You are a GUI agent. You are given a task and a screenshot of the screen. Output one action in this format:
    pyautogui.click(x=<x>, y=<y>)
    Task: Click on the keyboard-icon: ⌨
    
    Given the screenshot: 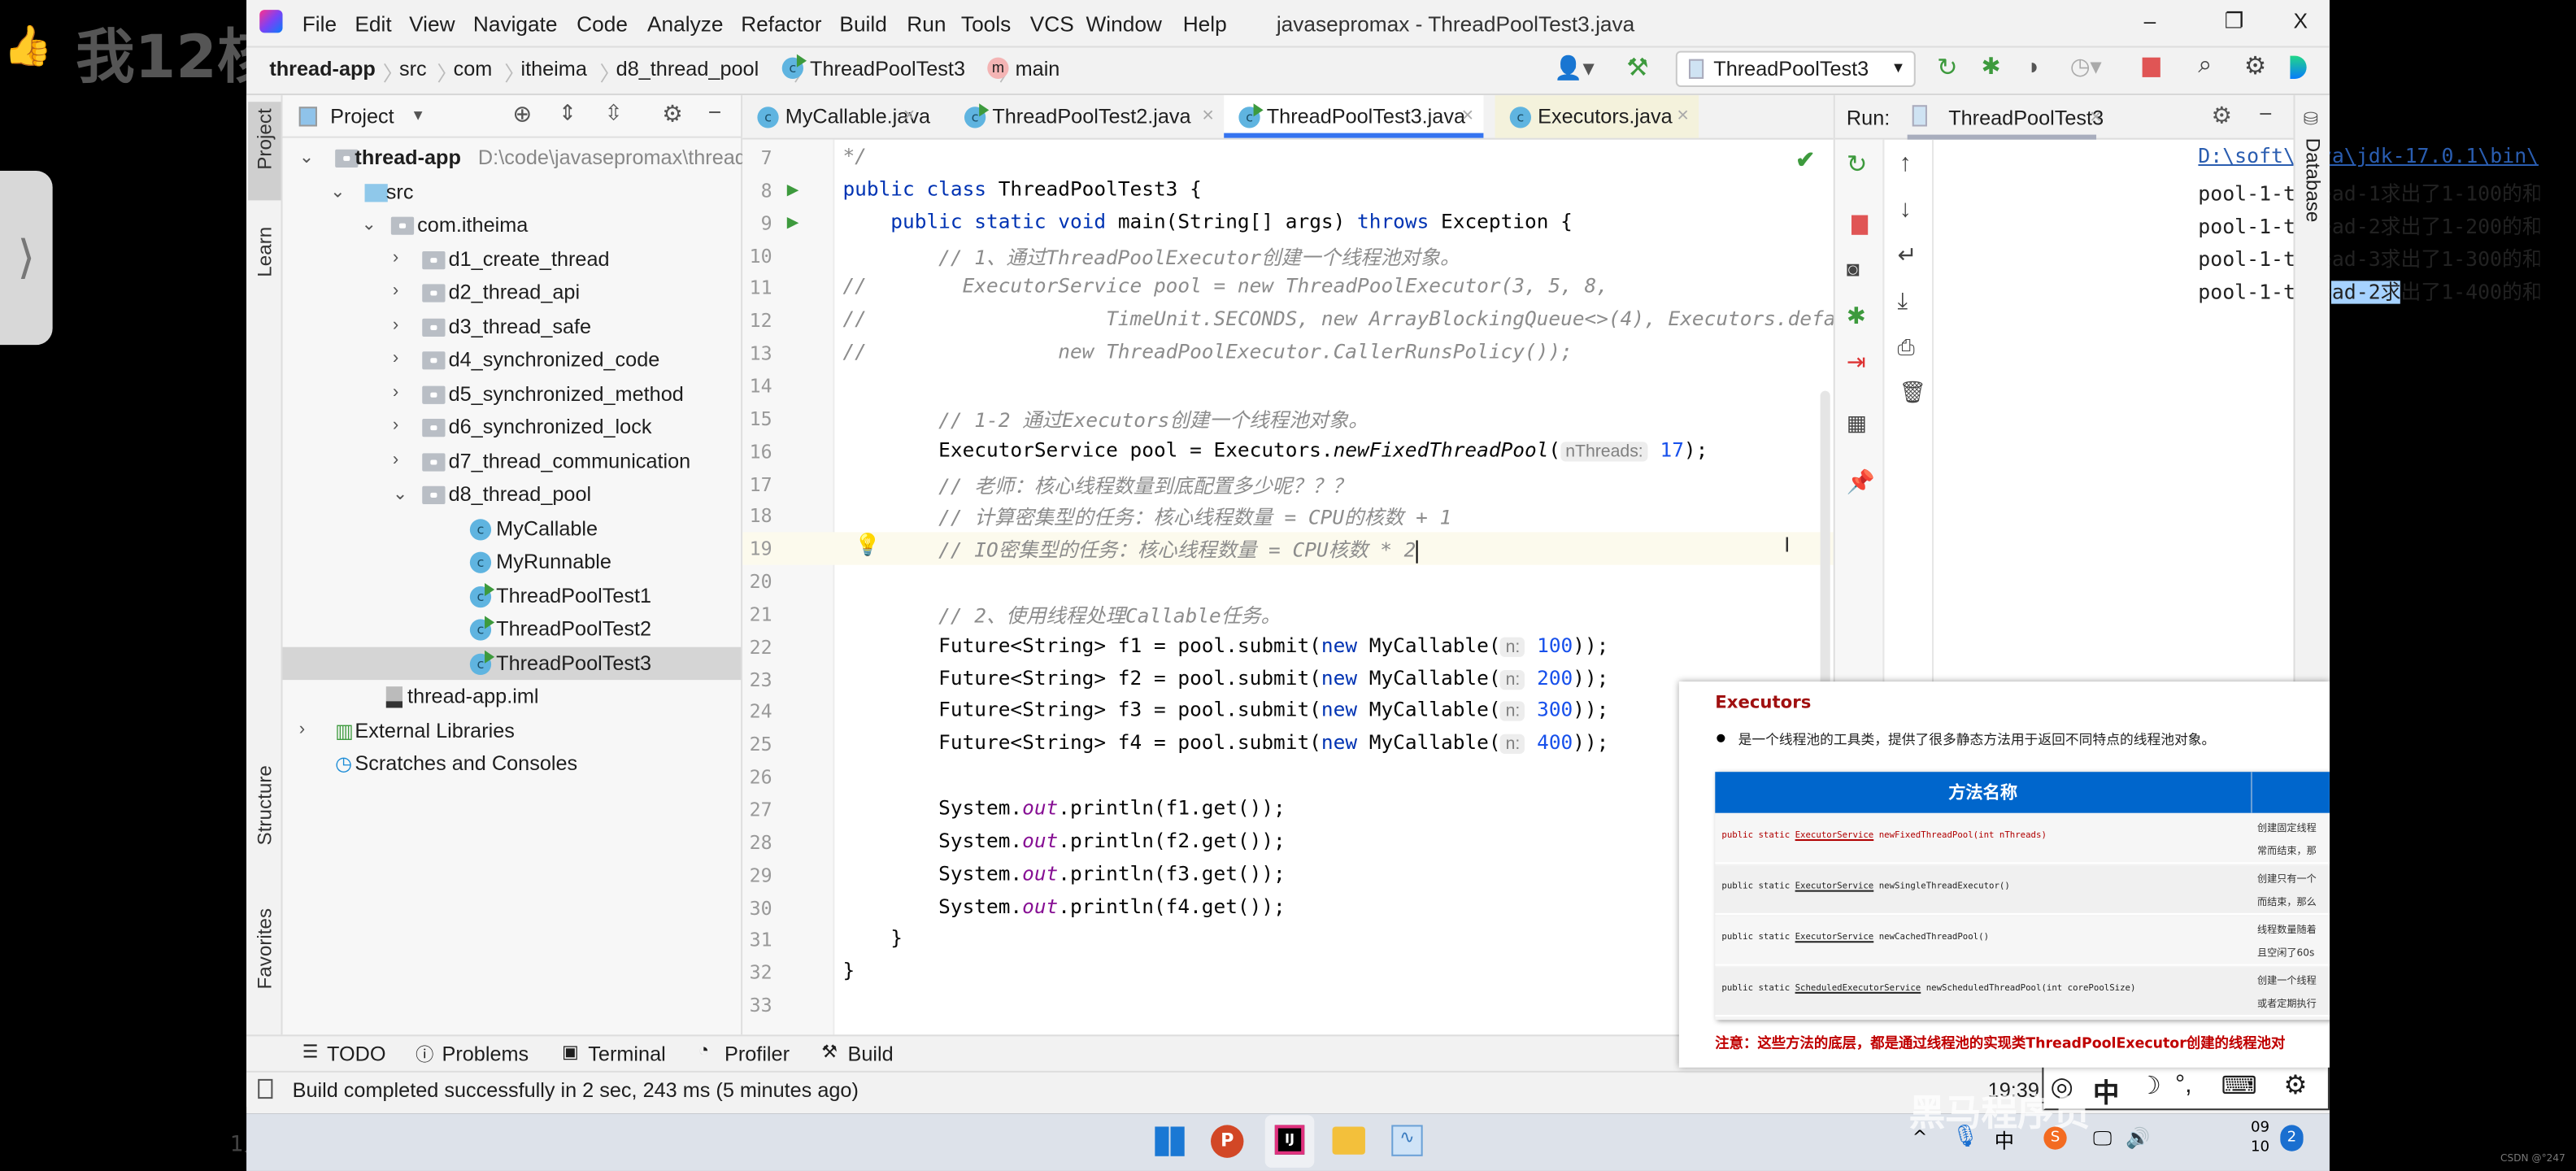 What is the action you would take?
    pyautogui.click(x=2239, y=1085)
    